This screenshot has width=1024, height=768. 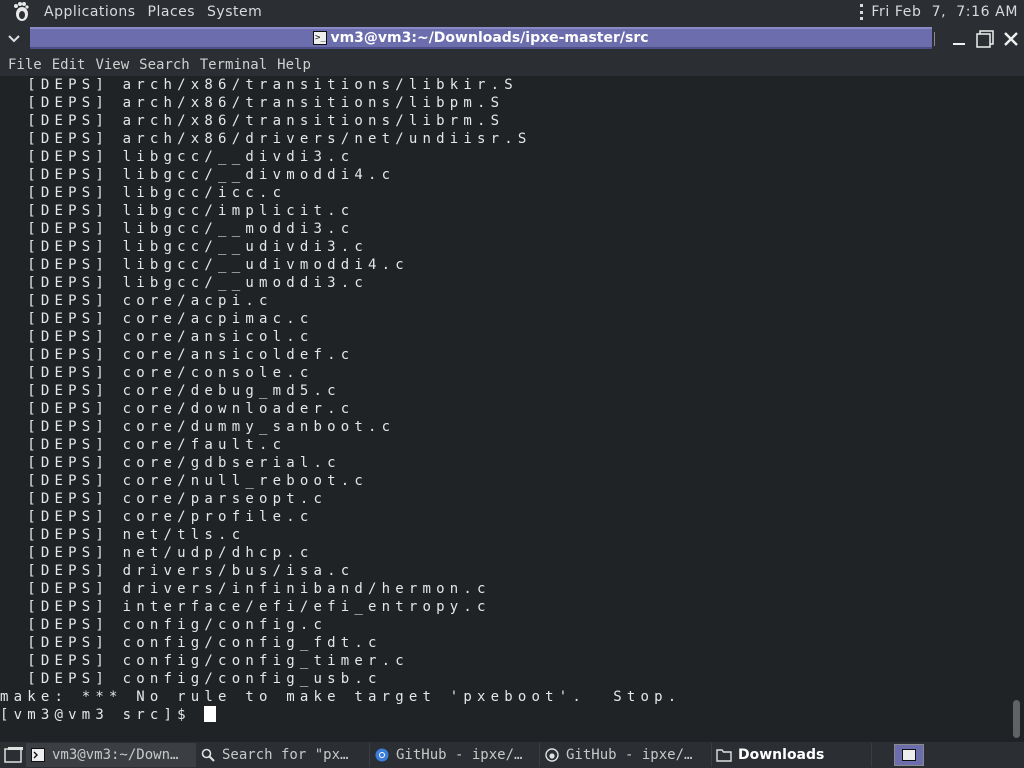 What do you see at coordinates (14, 39) in the screenshot?
I see `window-menu-chevron-icon` at bounding box center [14, 39].